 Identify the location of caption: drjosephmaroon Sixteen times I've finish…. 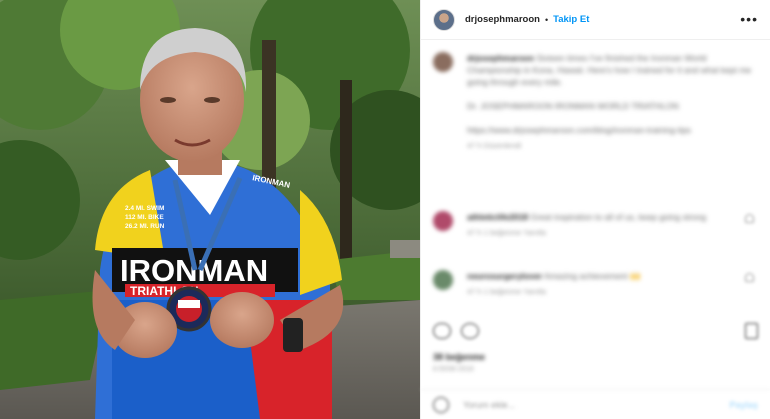
(595, 101).